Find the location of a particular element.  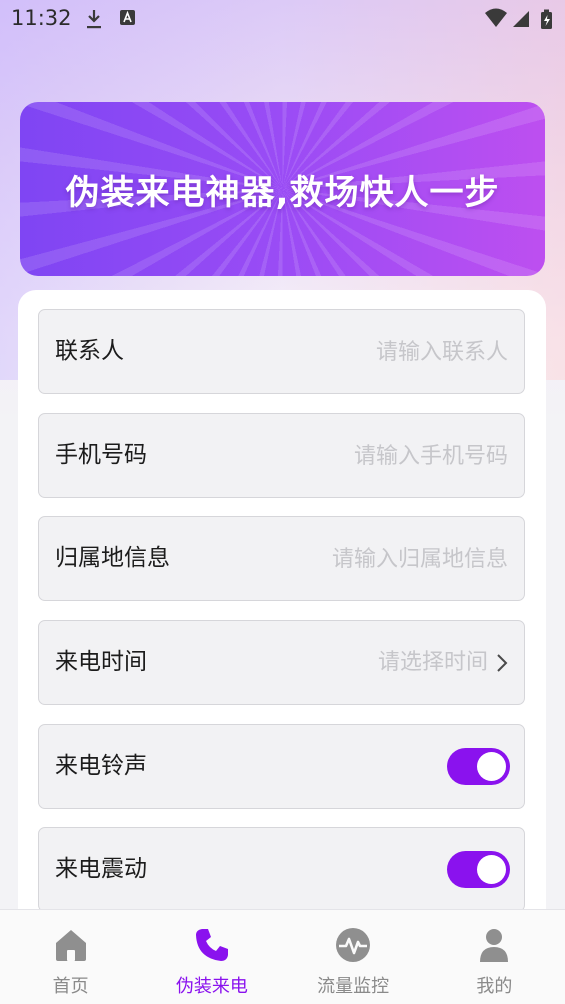

phone-icon is located at coordinates (211, 945).